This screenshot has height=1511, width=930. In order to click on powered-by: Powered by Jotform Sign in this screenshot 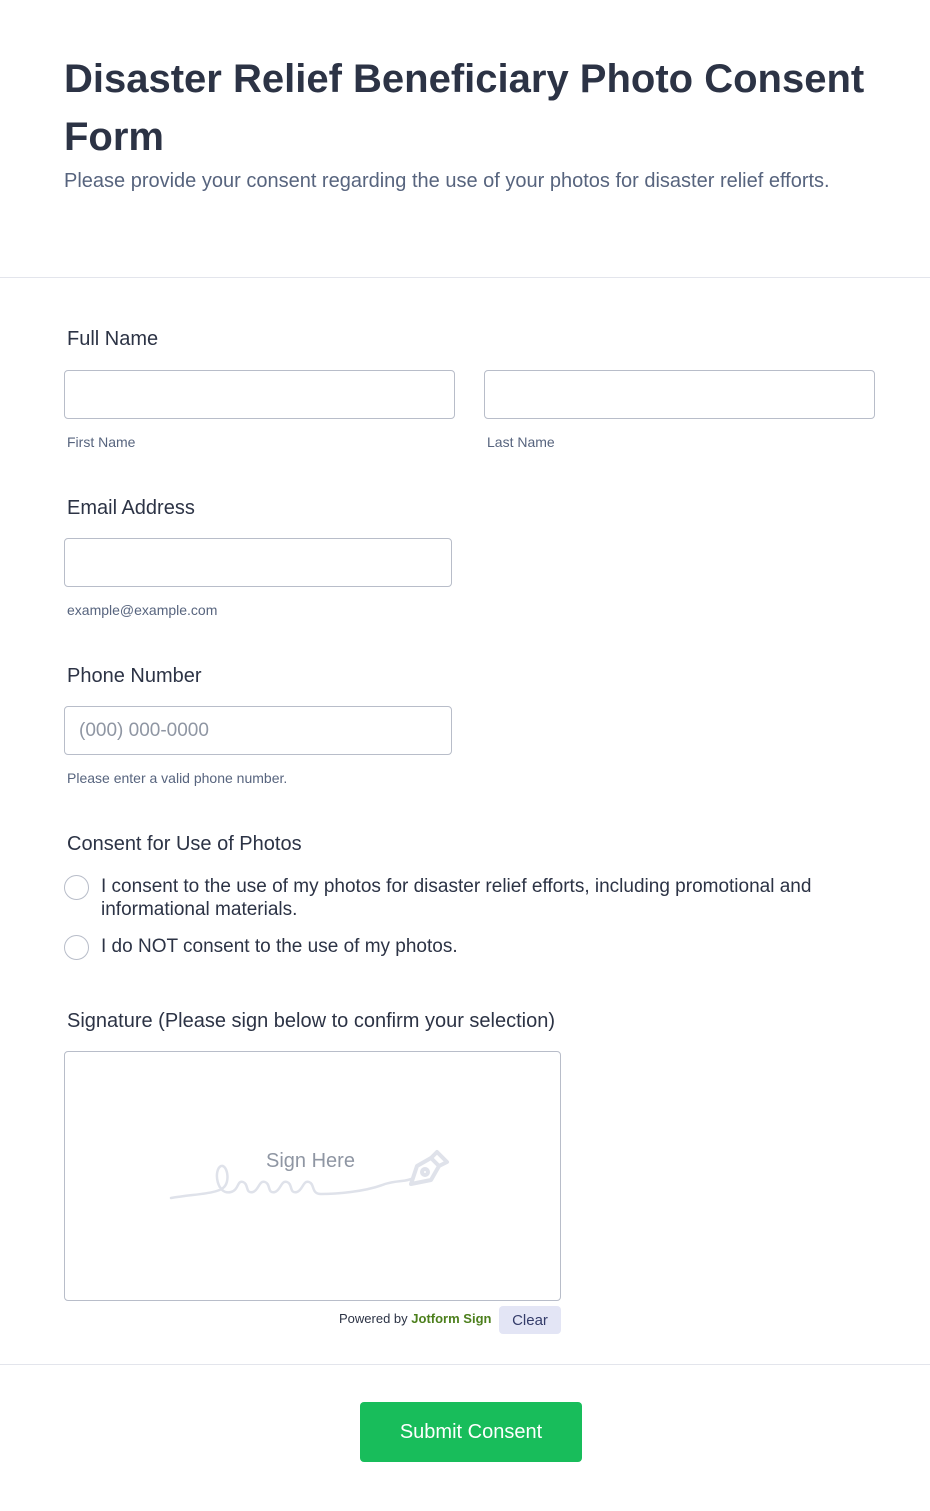, I will do `click(415, 1318)`.